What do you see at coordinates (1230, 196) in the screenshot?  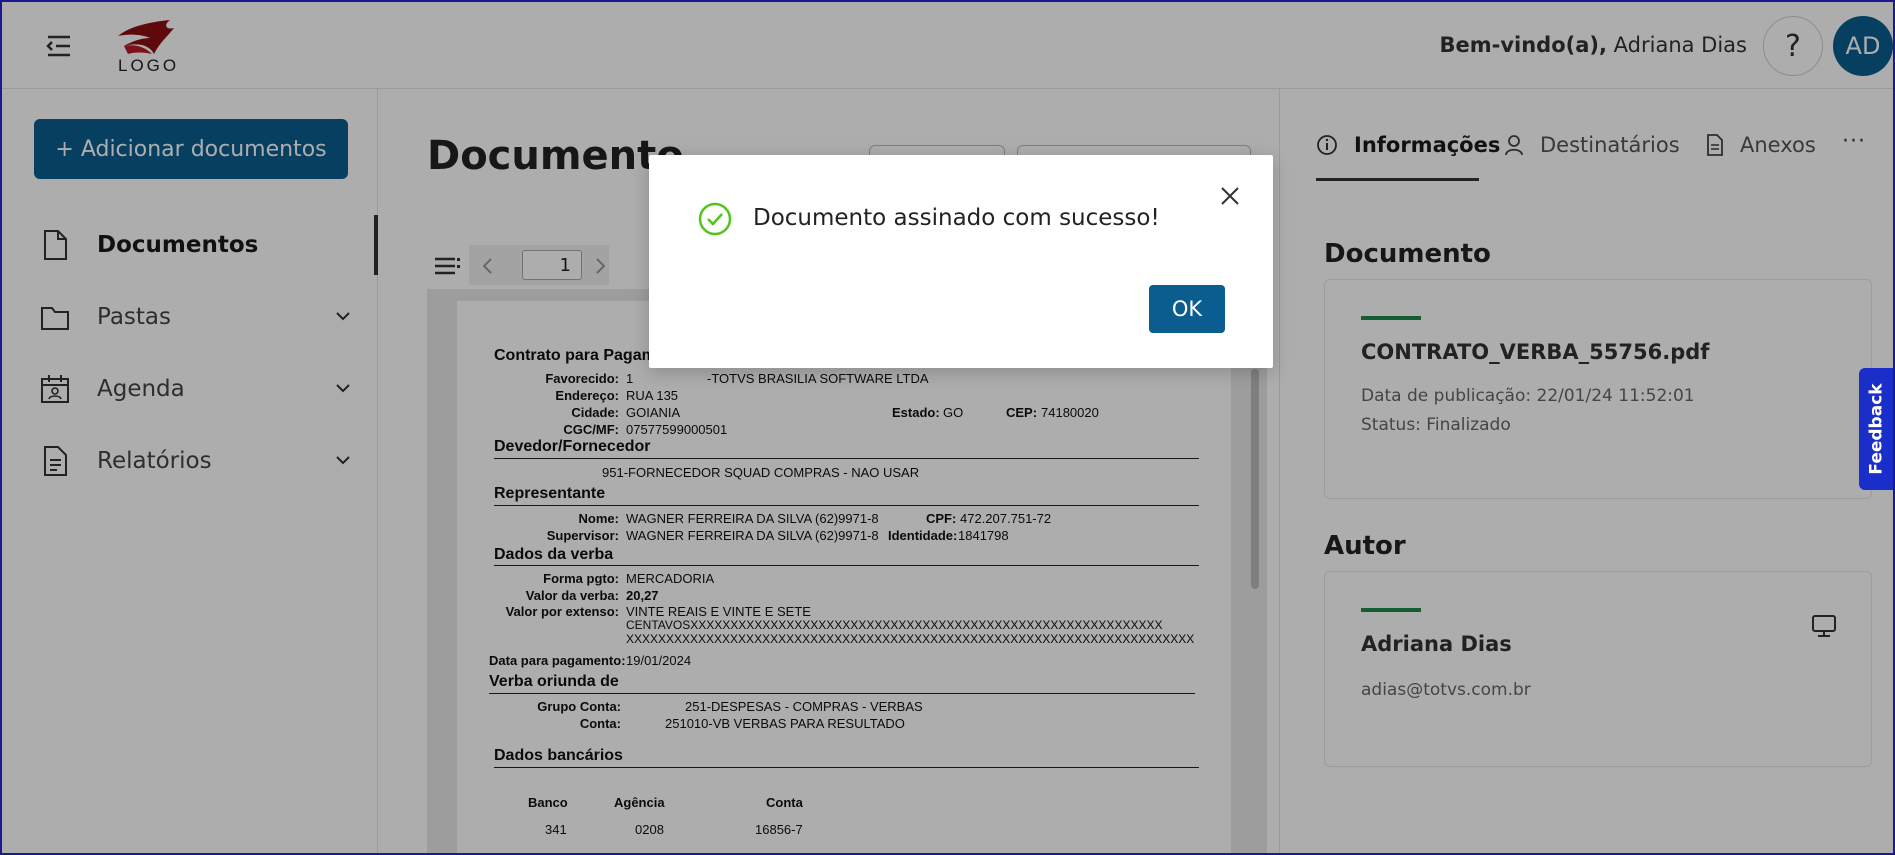 I see `close-icon` at bounding box center [1230, 196].